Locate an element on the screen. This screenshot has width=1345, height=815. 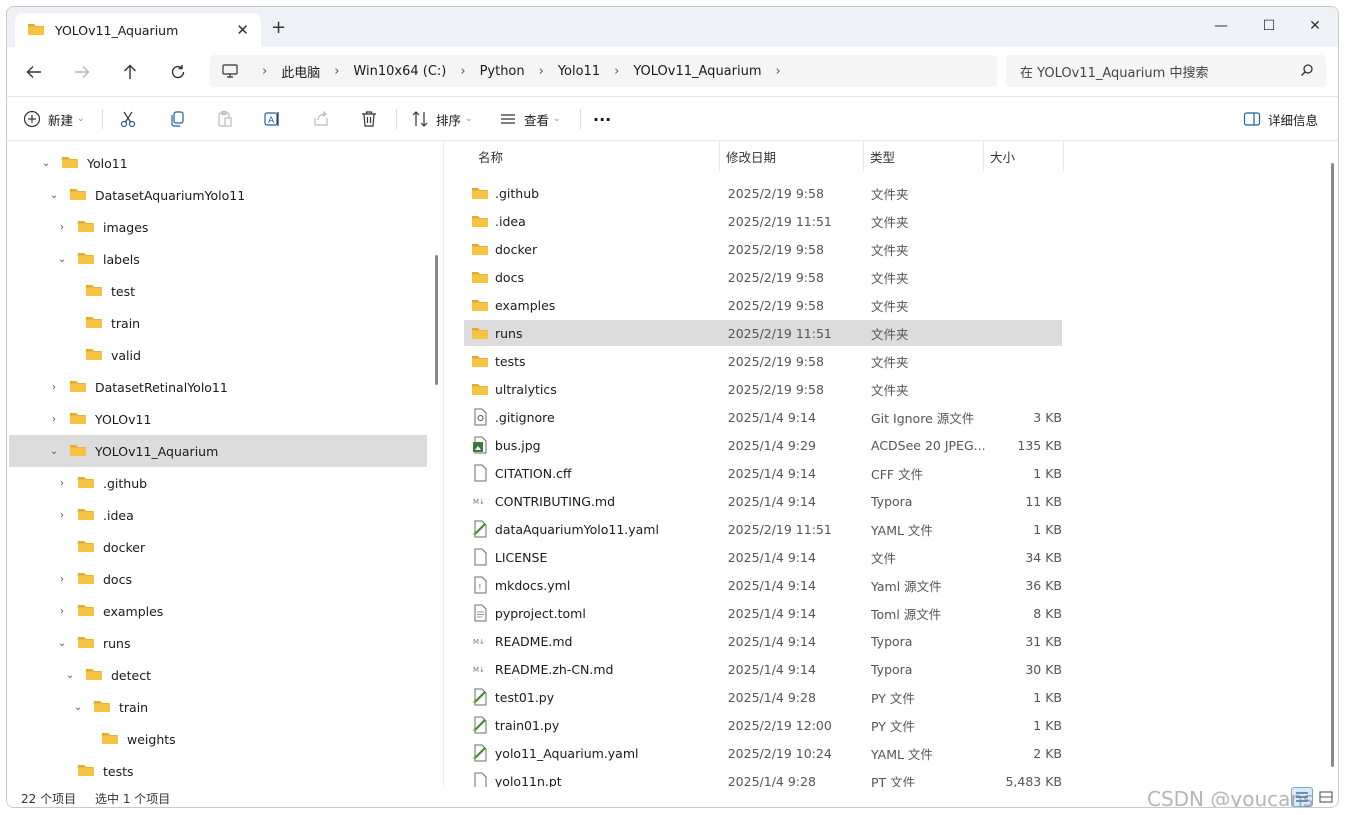
file-row: ! mkdocs.yml 2025/1/4 9:14 Yaml 源文件 36 KB is located at coordinates (763, 585).